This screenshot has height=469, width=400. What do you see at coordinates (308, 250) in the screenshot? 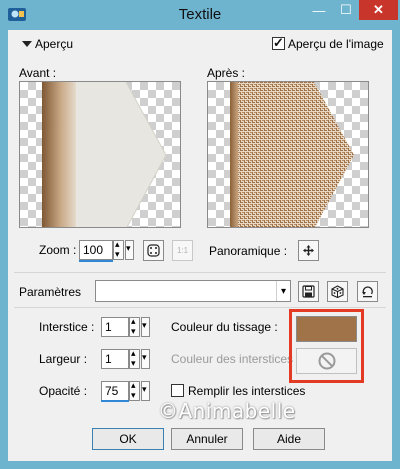
I see `pan-move-icon` at bounding box center [308, 250].